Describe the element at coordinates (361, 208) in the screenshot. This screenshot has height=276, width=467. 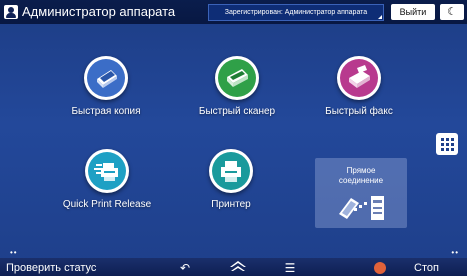
I see `phone-to-printer-icon` at that location.